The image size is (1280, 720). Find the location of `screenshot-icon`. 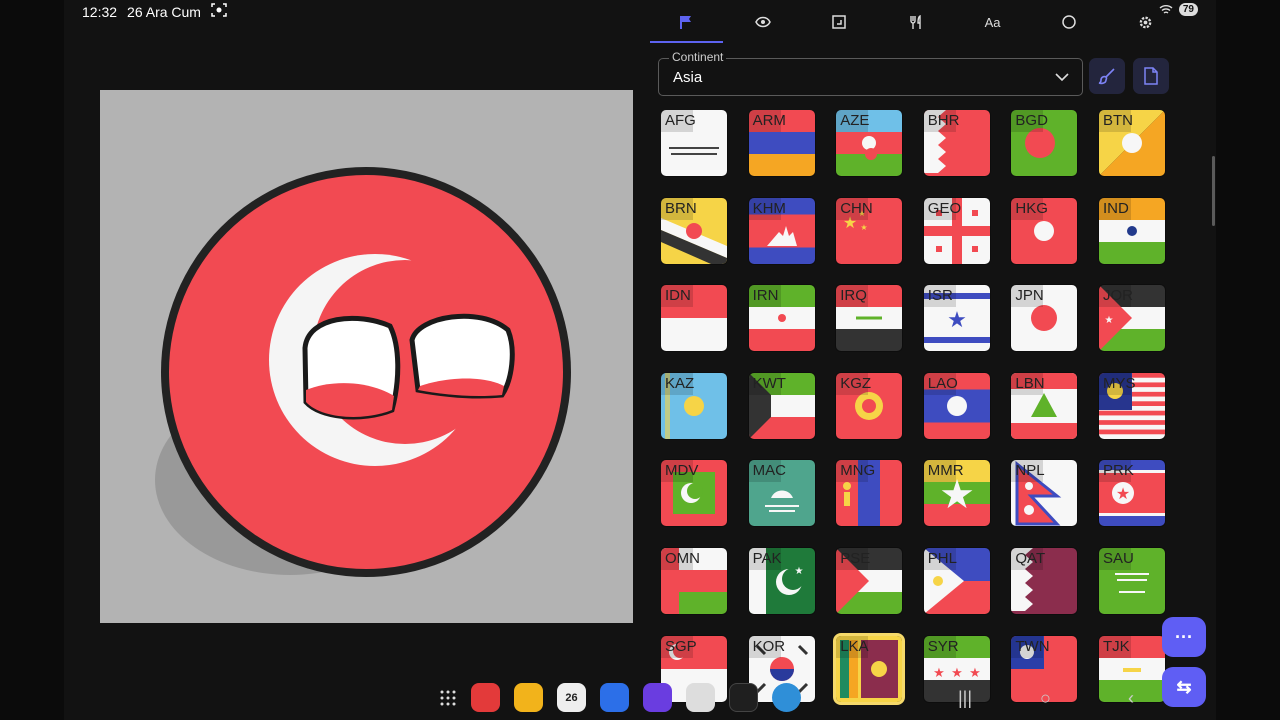

screenshot-icon is located at coordinates (219, 11).